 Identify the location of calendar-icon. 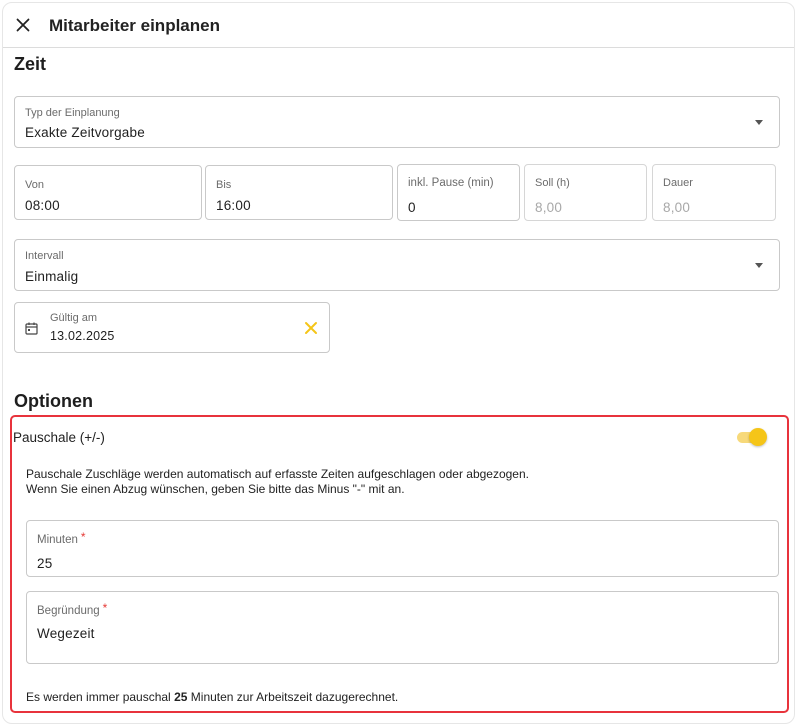
(31, 328).